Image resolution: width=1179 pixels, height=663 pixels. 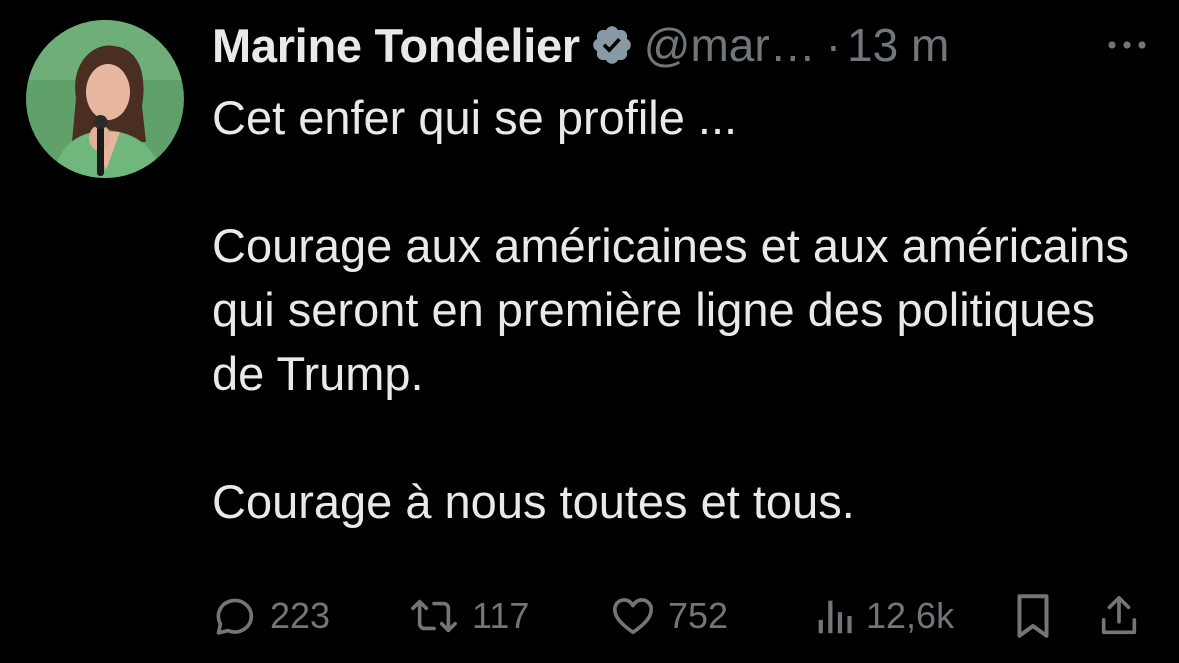 I want to click on verified-badge-icon, so click(x=612, y=45).